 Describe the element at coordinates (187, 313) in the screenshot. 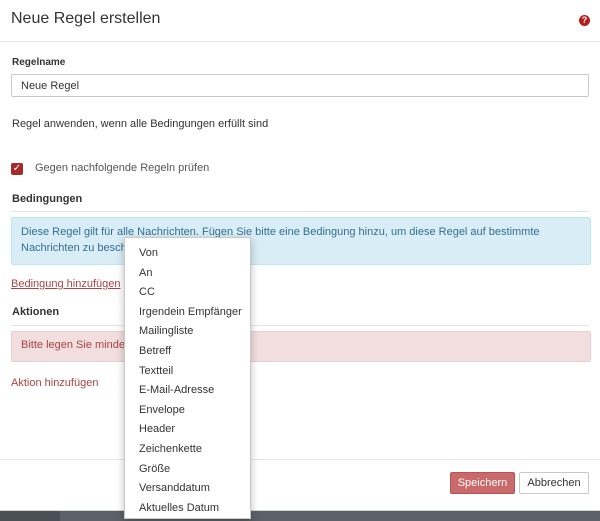

I see `dropdown-option-any-recipient: Irgendein Empfänger` at that location.